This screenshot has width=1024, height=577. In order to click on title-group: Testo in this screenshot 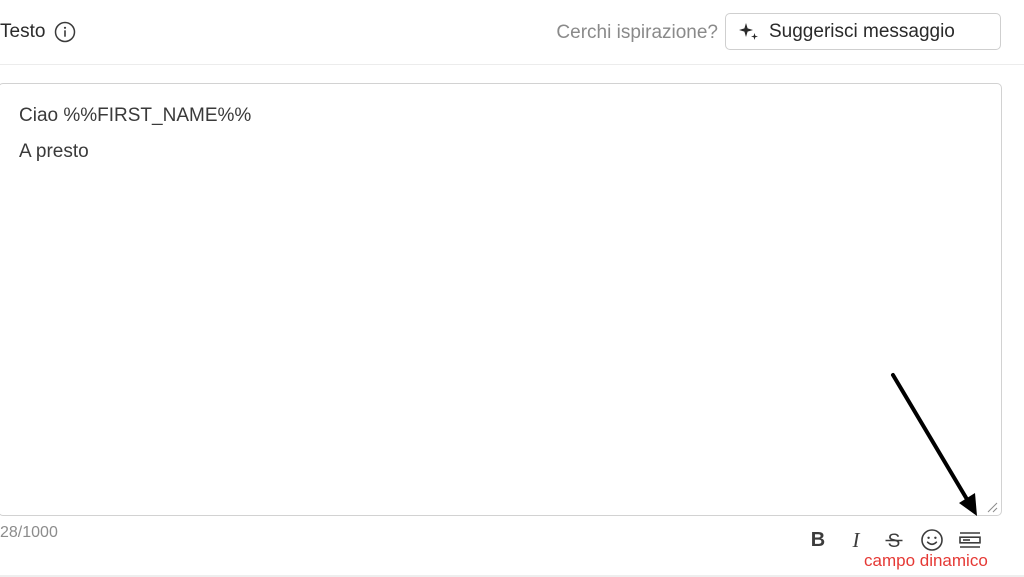, I will do `click(38, 32)`.